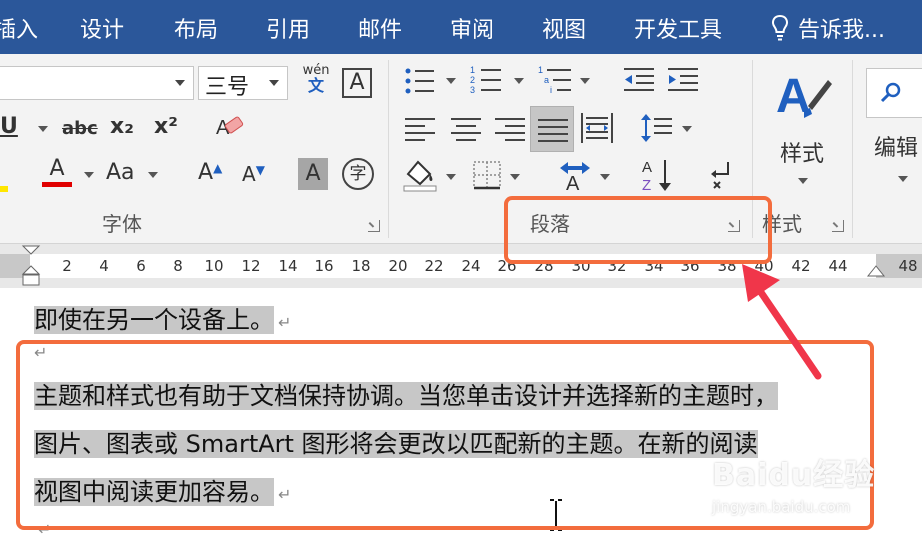 The width and height of the screenshot is (922, 540). Describe the element at coordinates (794, 475) in the screenshot. I see `watermark-brand: Baidu经验` at that location.